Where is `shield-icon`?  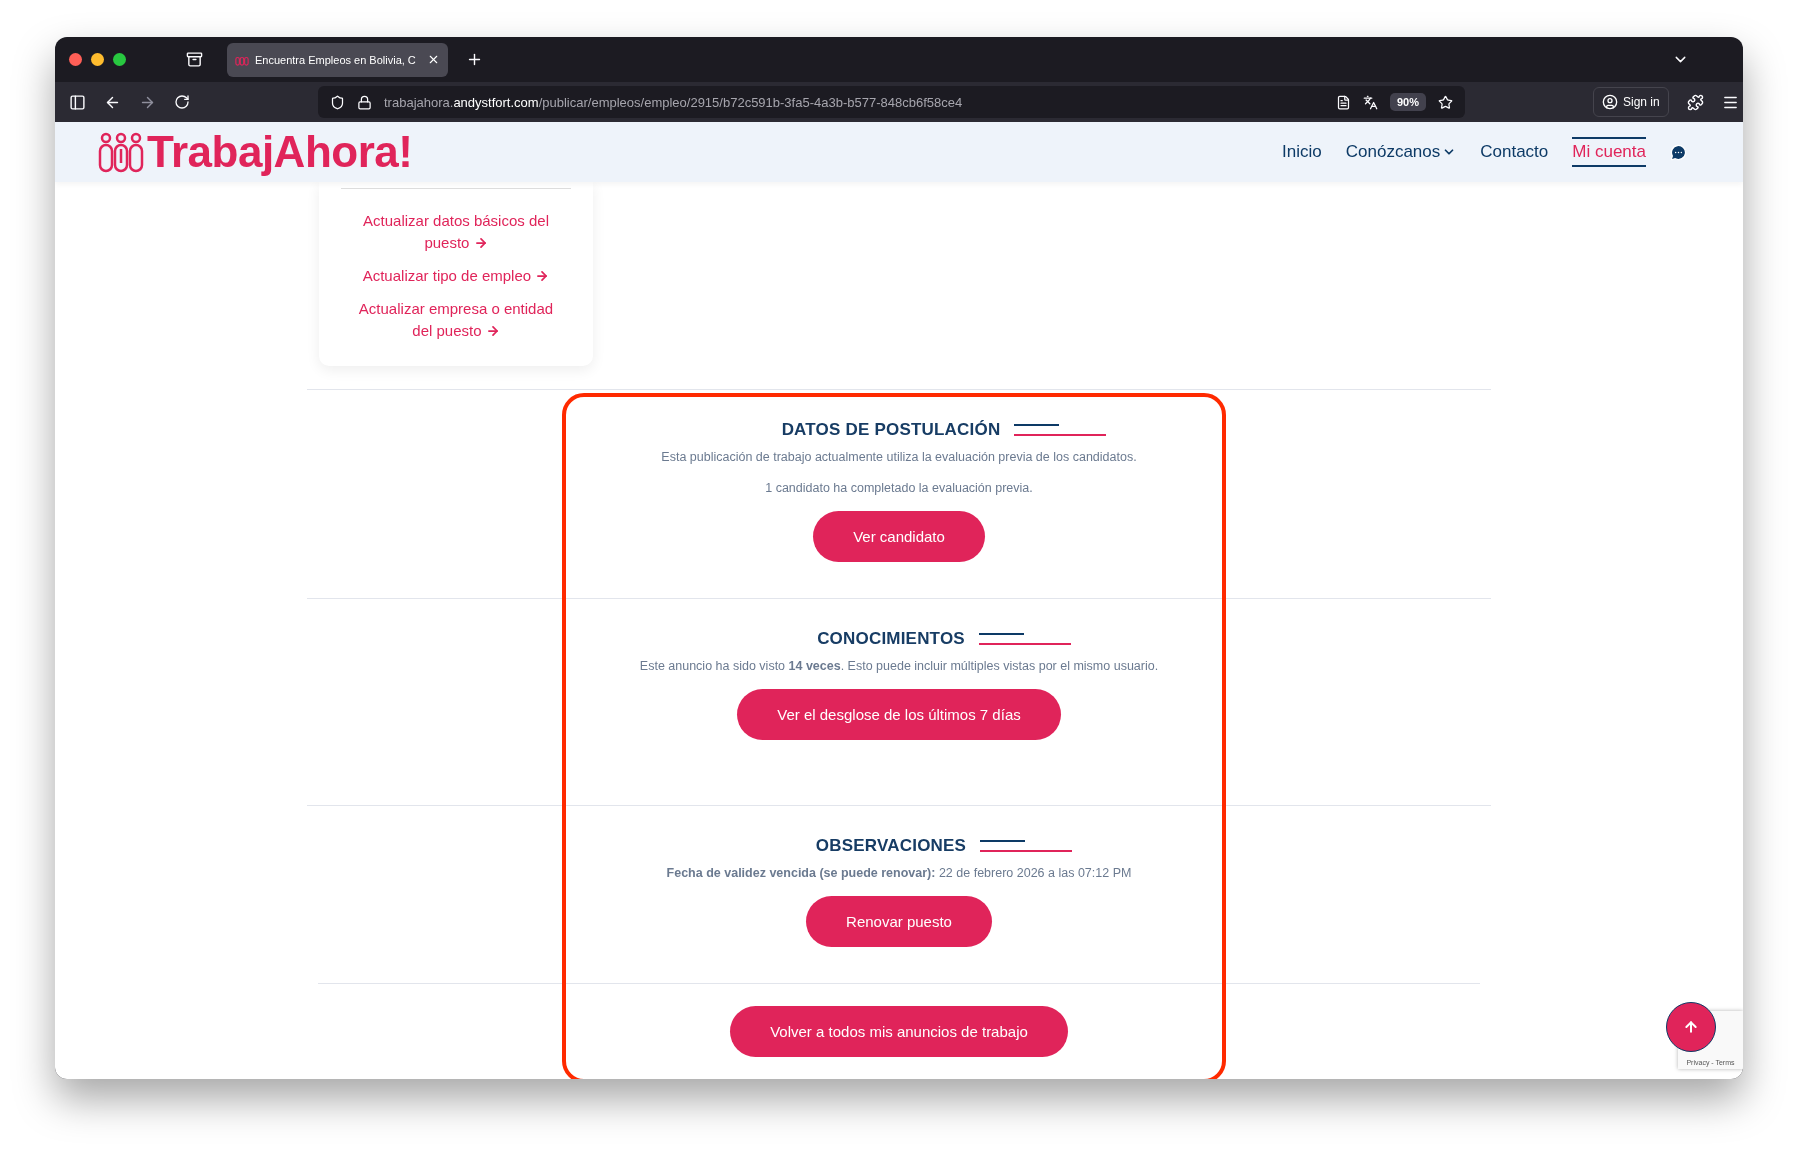
shield-icon is located at coordinates (337, 102).